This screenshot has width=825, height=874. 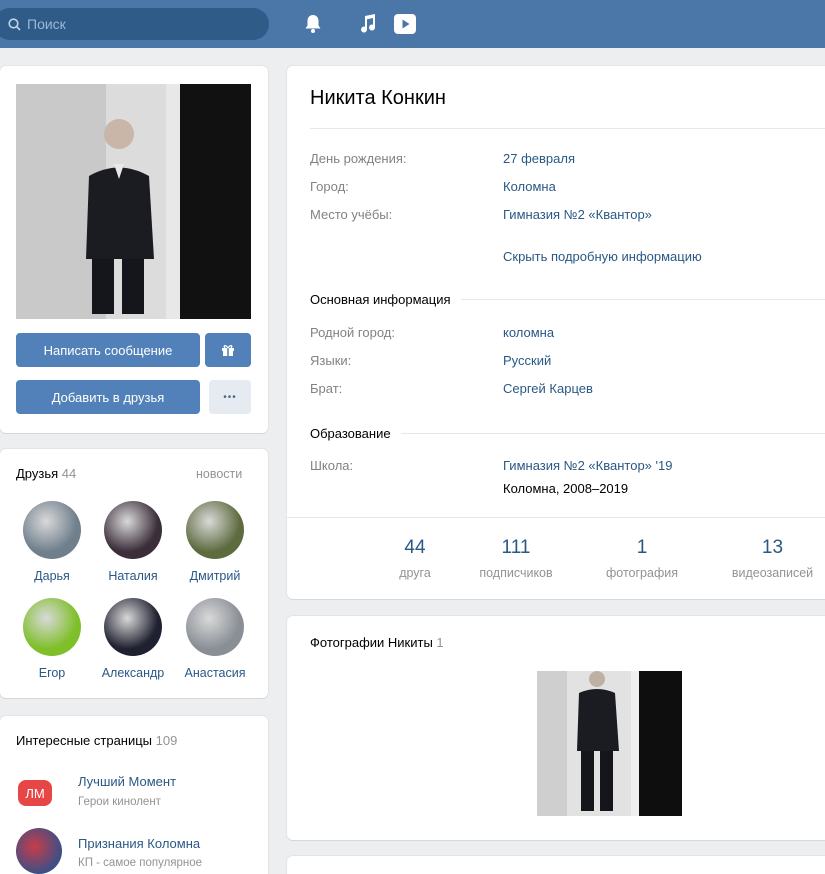 What do you see at coordinates (329, 186) in the screenshot?
I see `city-label: Город:` at bounding box center [329, 186].